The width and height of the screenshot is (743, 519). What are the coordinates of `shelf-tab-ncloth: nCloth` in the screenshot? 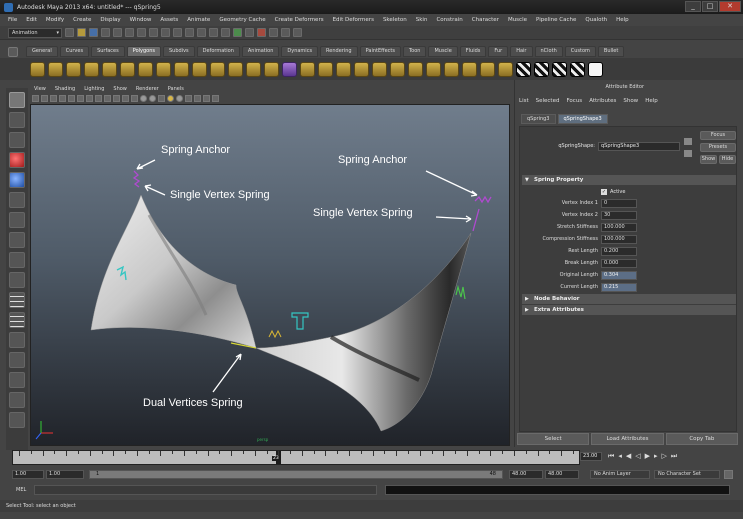 It's located at (548, 51).